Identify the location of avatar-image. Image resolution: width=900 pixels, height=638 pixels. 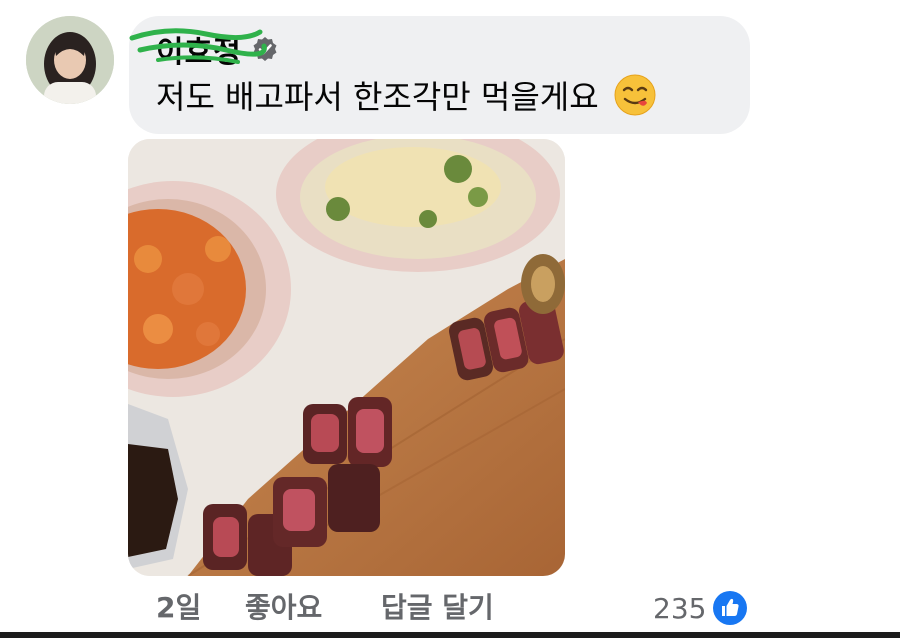
(70, 60).